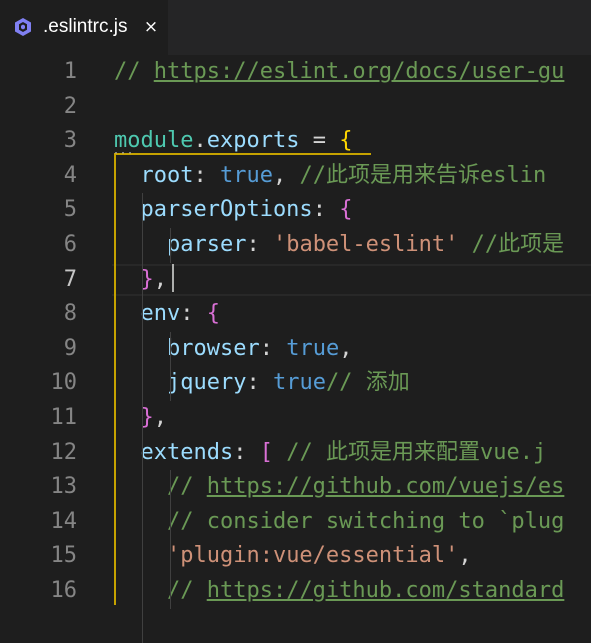 This screenshot has height=643, width=591. What do you see at coordinates (64, 590) in the screenshot?
I see `line-number: 16` at bounding box center [64, 590].